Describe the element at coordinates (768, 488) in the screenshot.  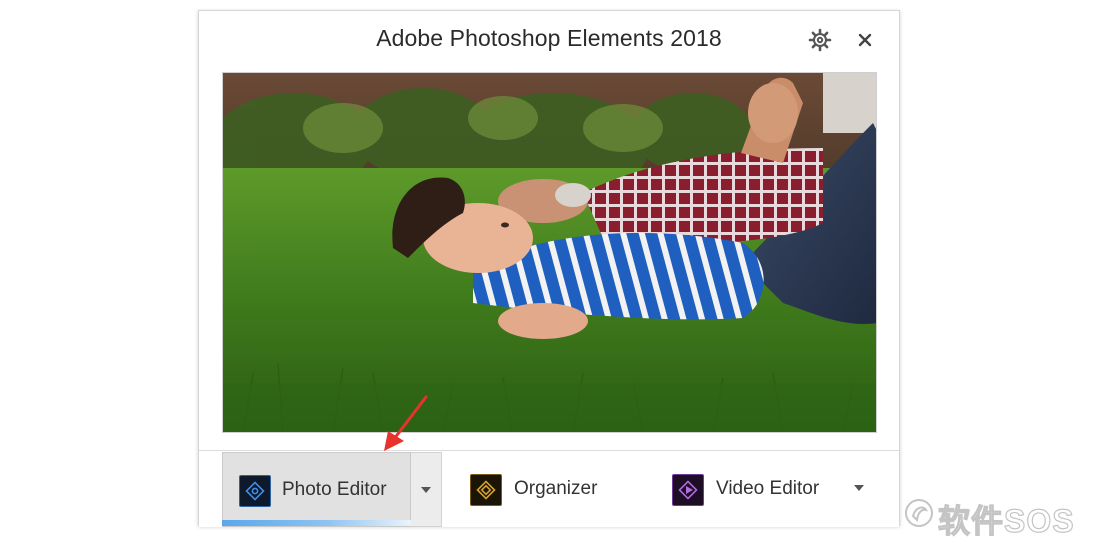
I see `video-editor-label: Video Editor` at that location.